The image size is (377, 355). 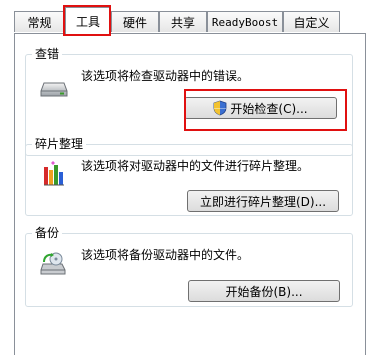 I want to click on tab-sharing: 共享, so click(x=183, y=21).